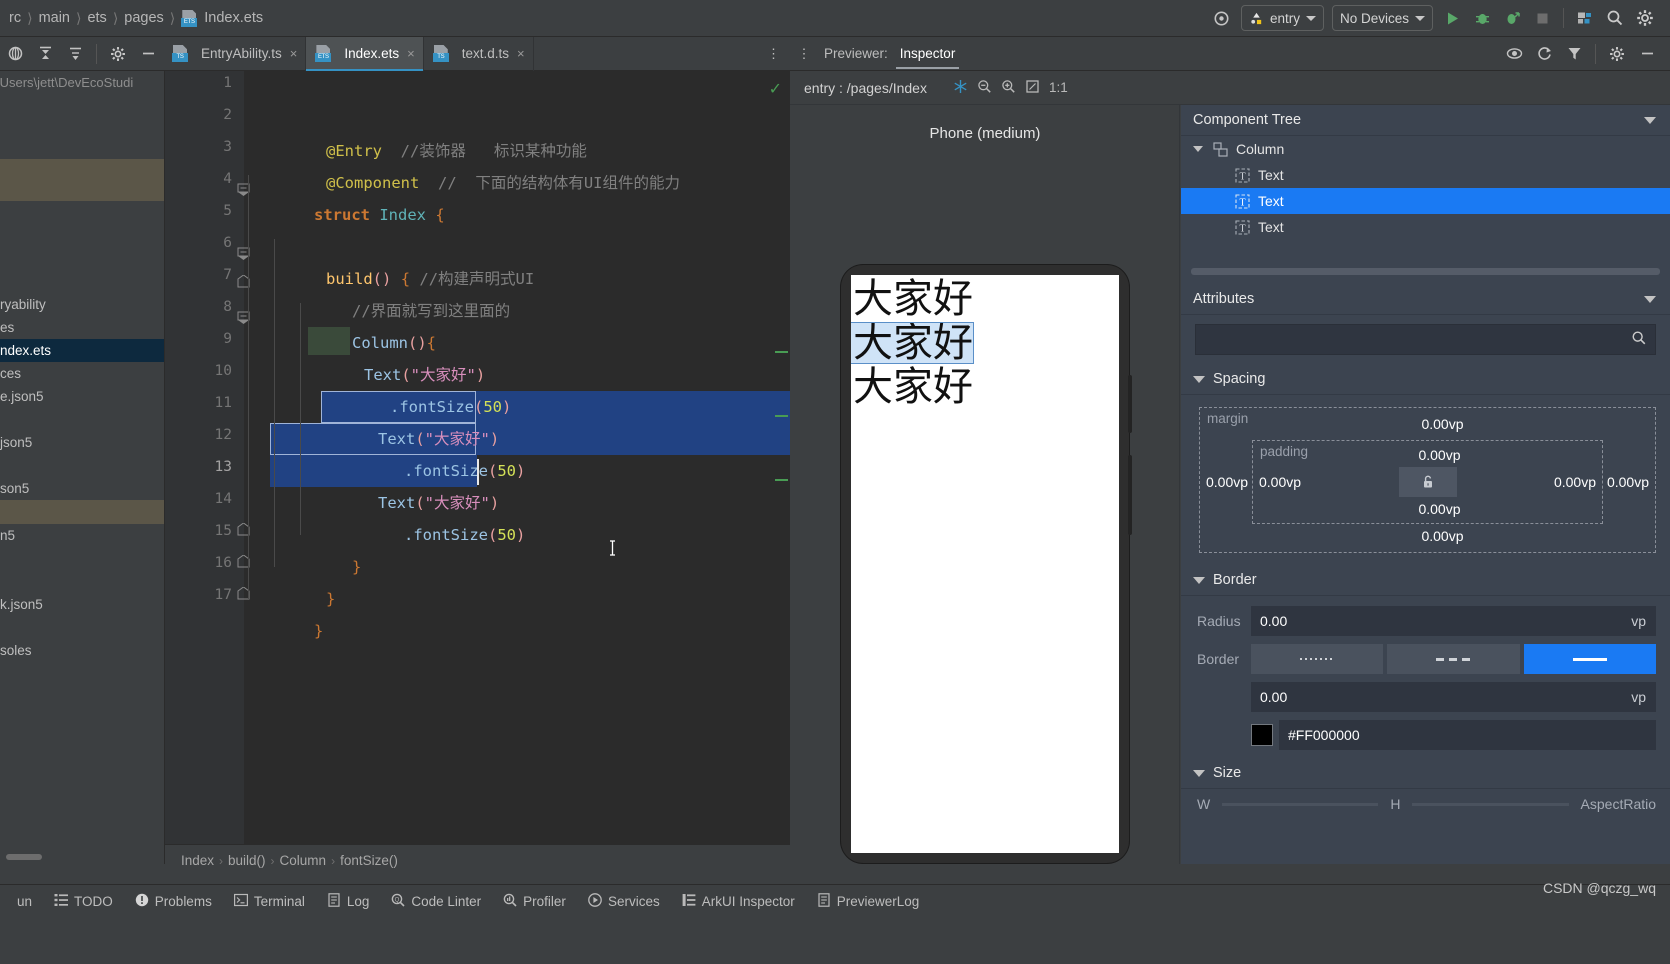 This screenshot has width=1670, height=964. What do you see at coordinates (1574, 54) in the screenshot?
I see `filter-icon` at bounding box center [1574, 54].